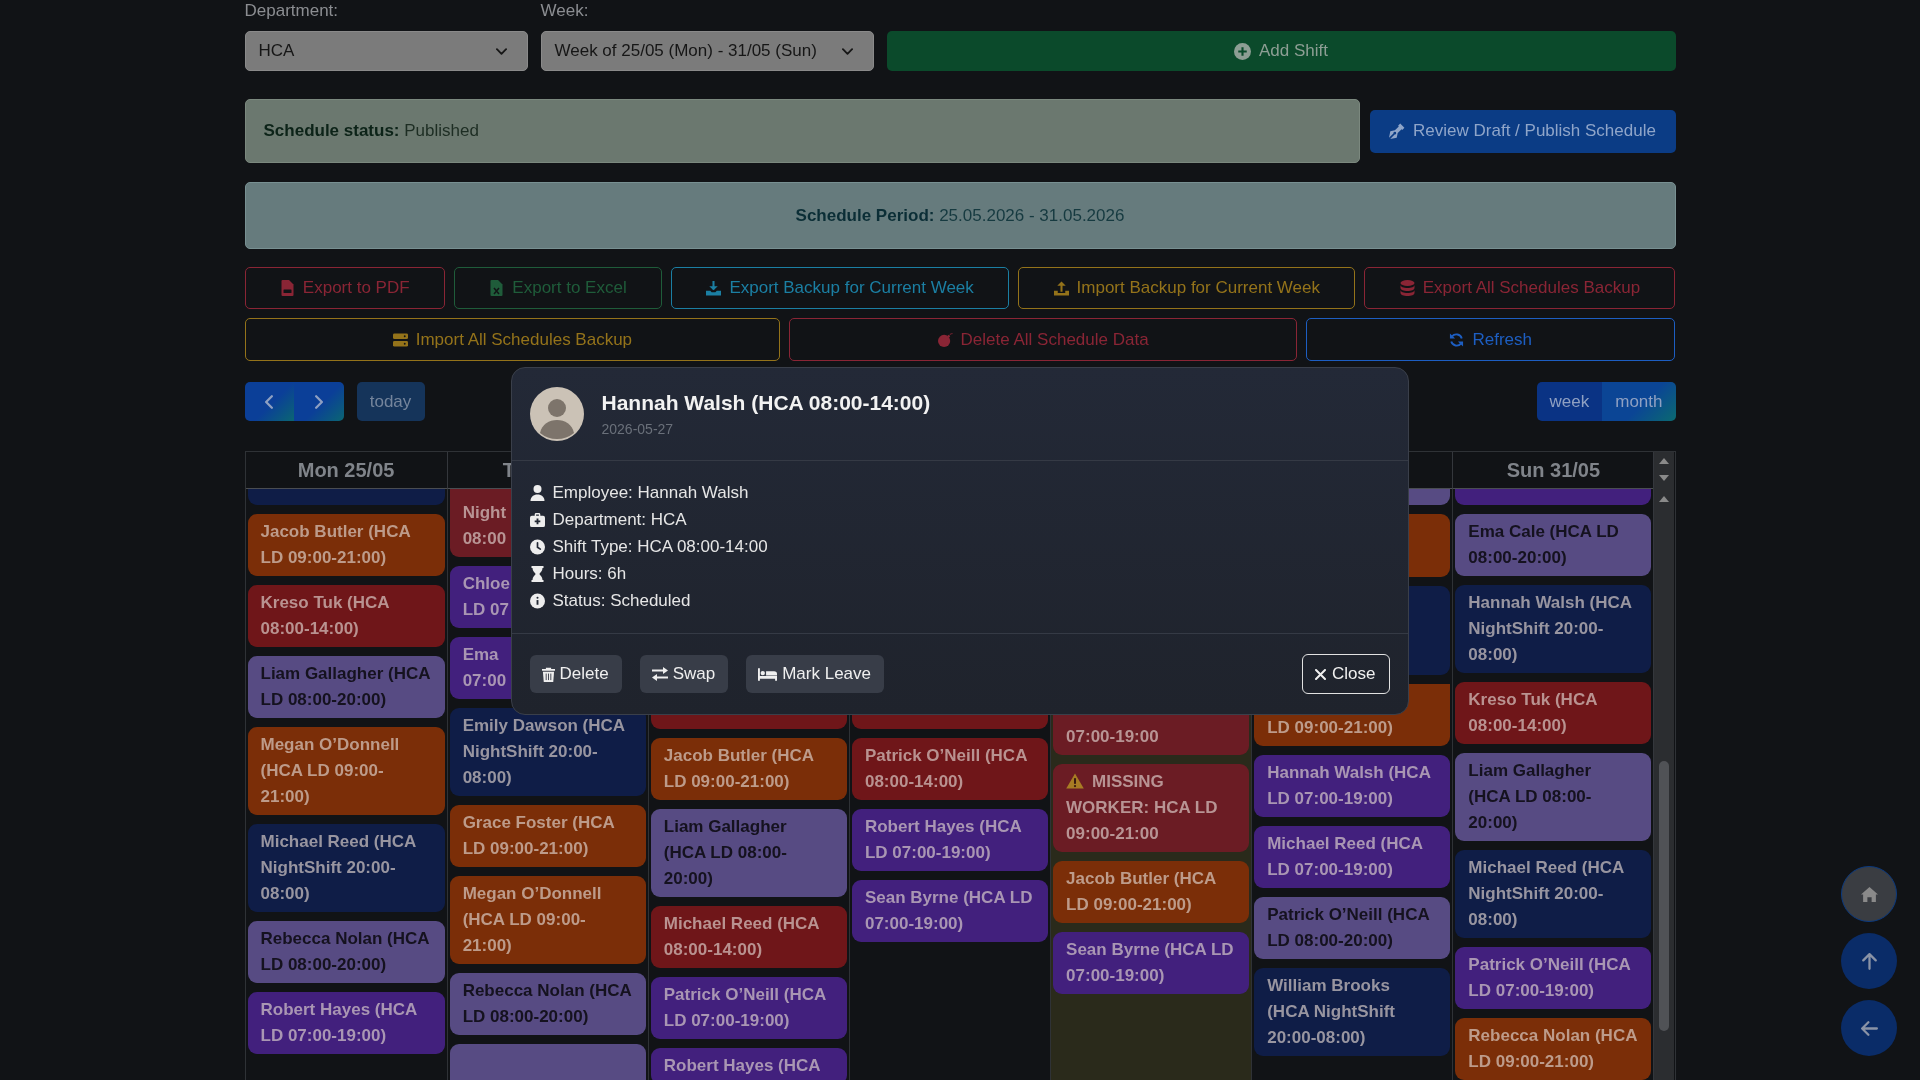 This screenshot has height=1080, width=1920. Describe the element at coordinates (748, 1064) in the screenshot. I see `shift-event: Robert Hayes (HCA` at that location.